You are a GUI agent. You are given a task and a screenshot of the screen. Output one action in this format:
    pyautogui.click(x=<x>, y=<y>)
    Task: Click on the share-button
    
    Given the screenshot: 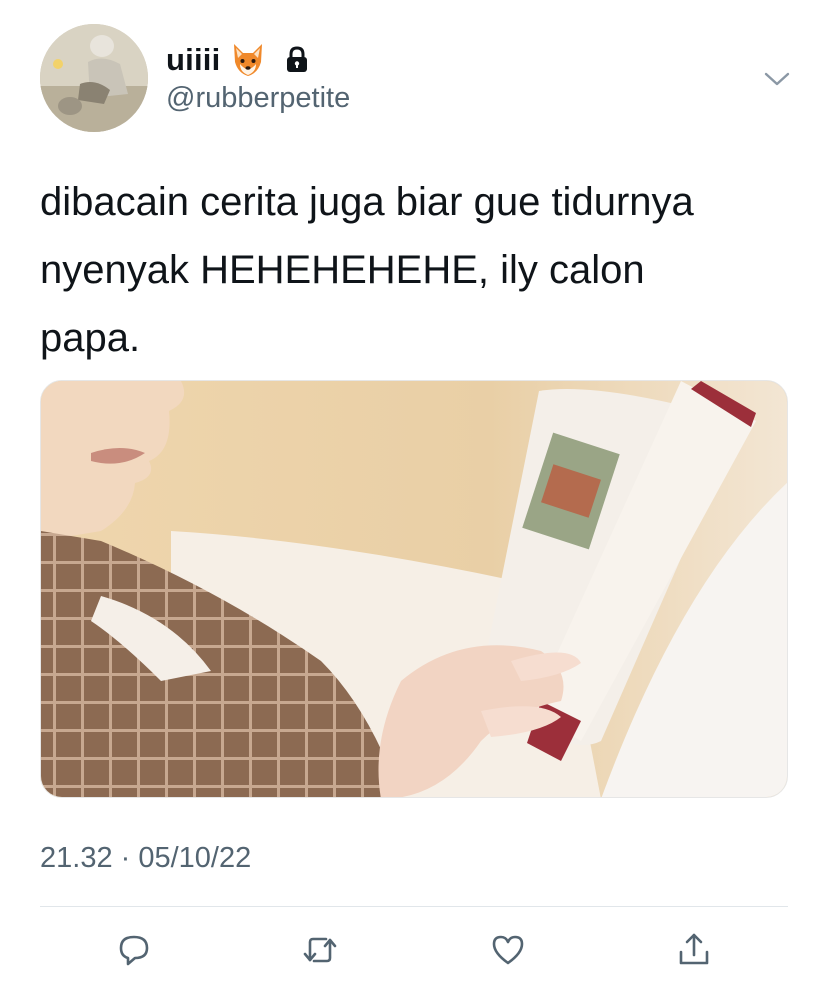 What is the action you would take?
    pyautogui.click(x=694, y=950)
    